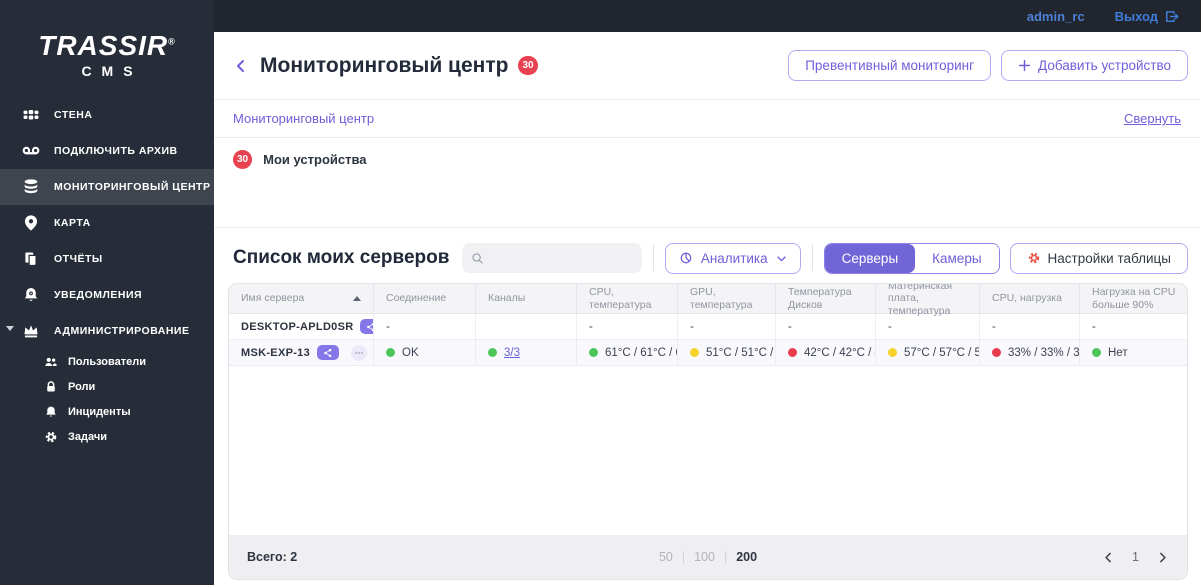 The width and height of the screenshot is (1201, 588). I want to click on cell-board-temp: 57°C / 57°C / 57°C, so click(941, 352).